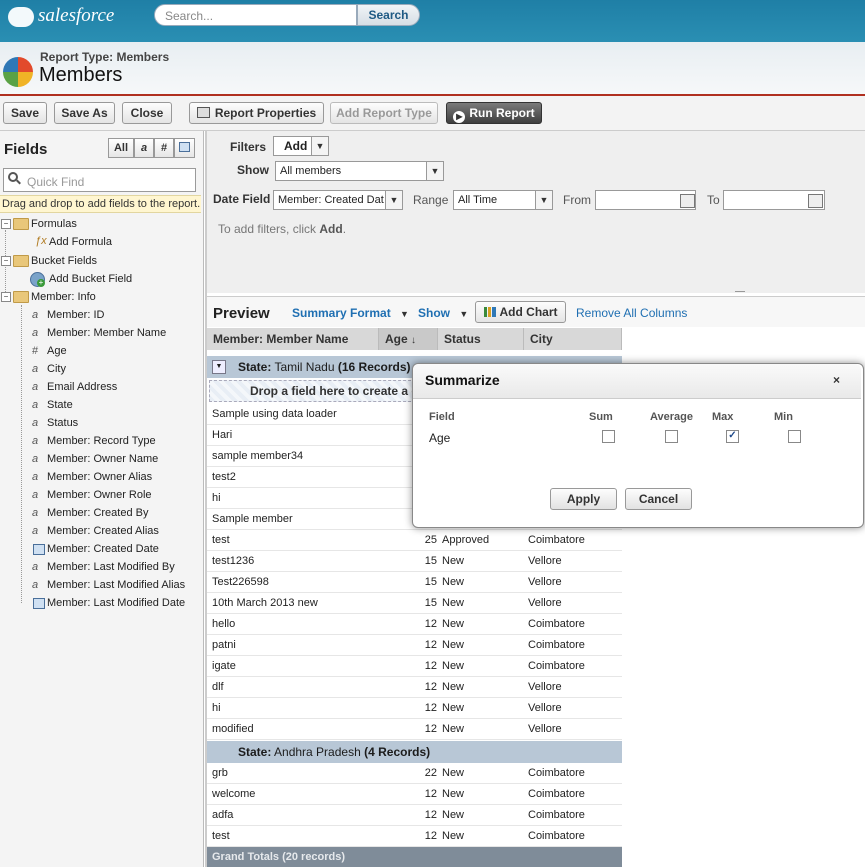 This screenshot has height=867, width=865. I want to click on group-row-andhra-pradesh: State: Andhra Pradesh (4 Records), so click(414, 752).